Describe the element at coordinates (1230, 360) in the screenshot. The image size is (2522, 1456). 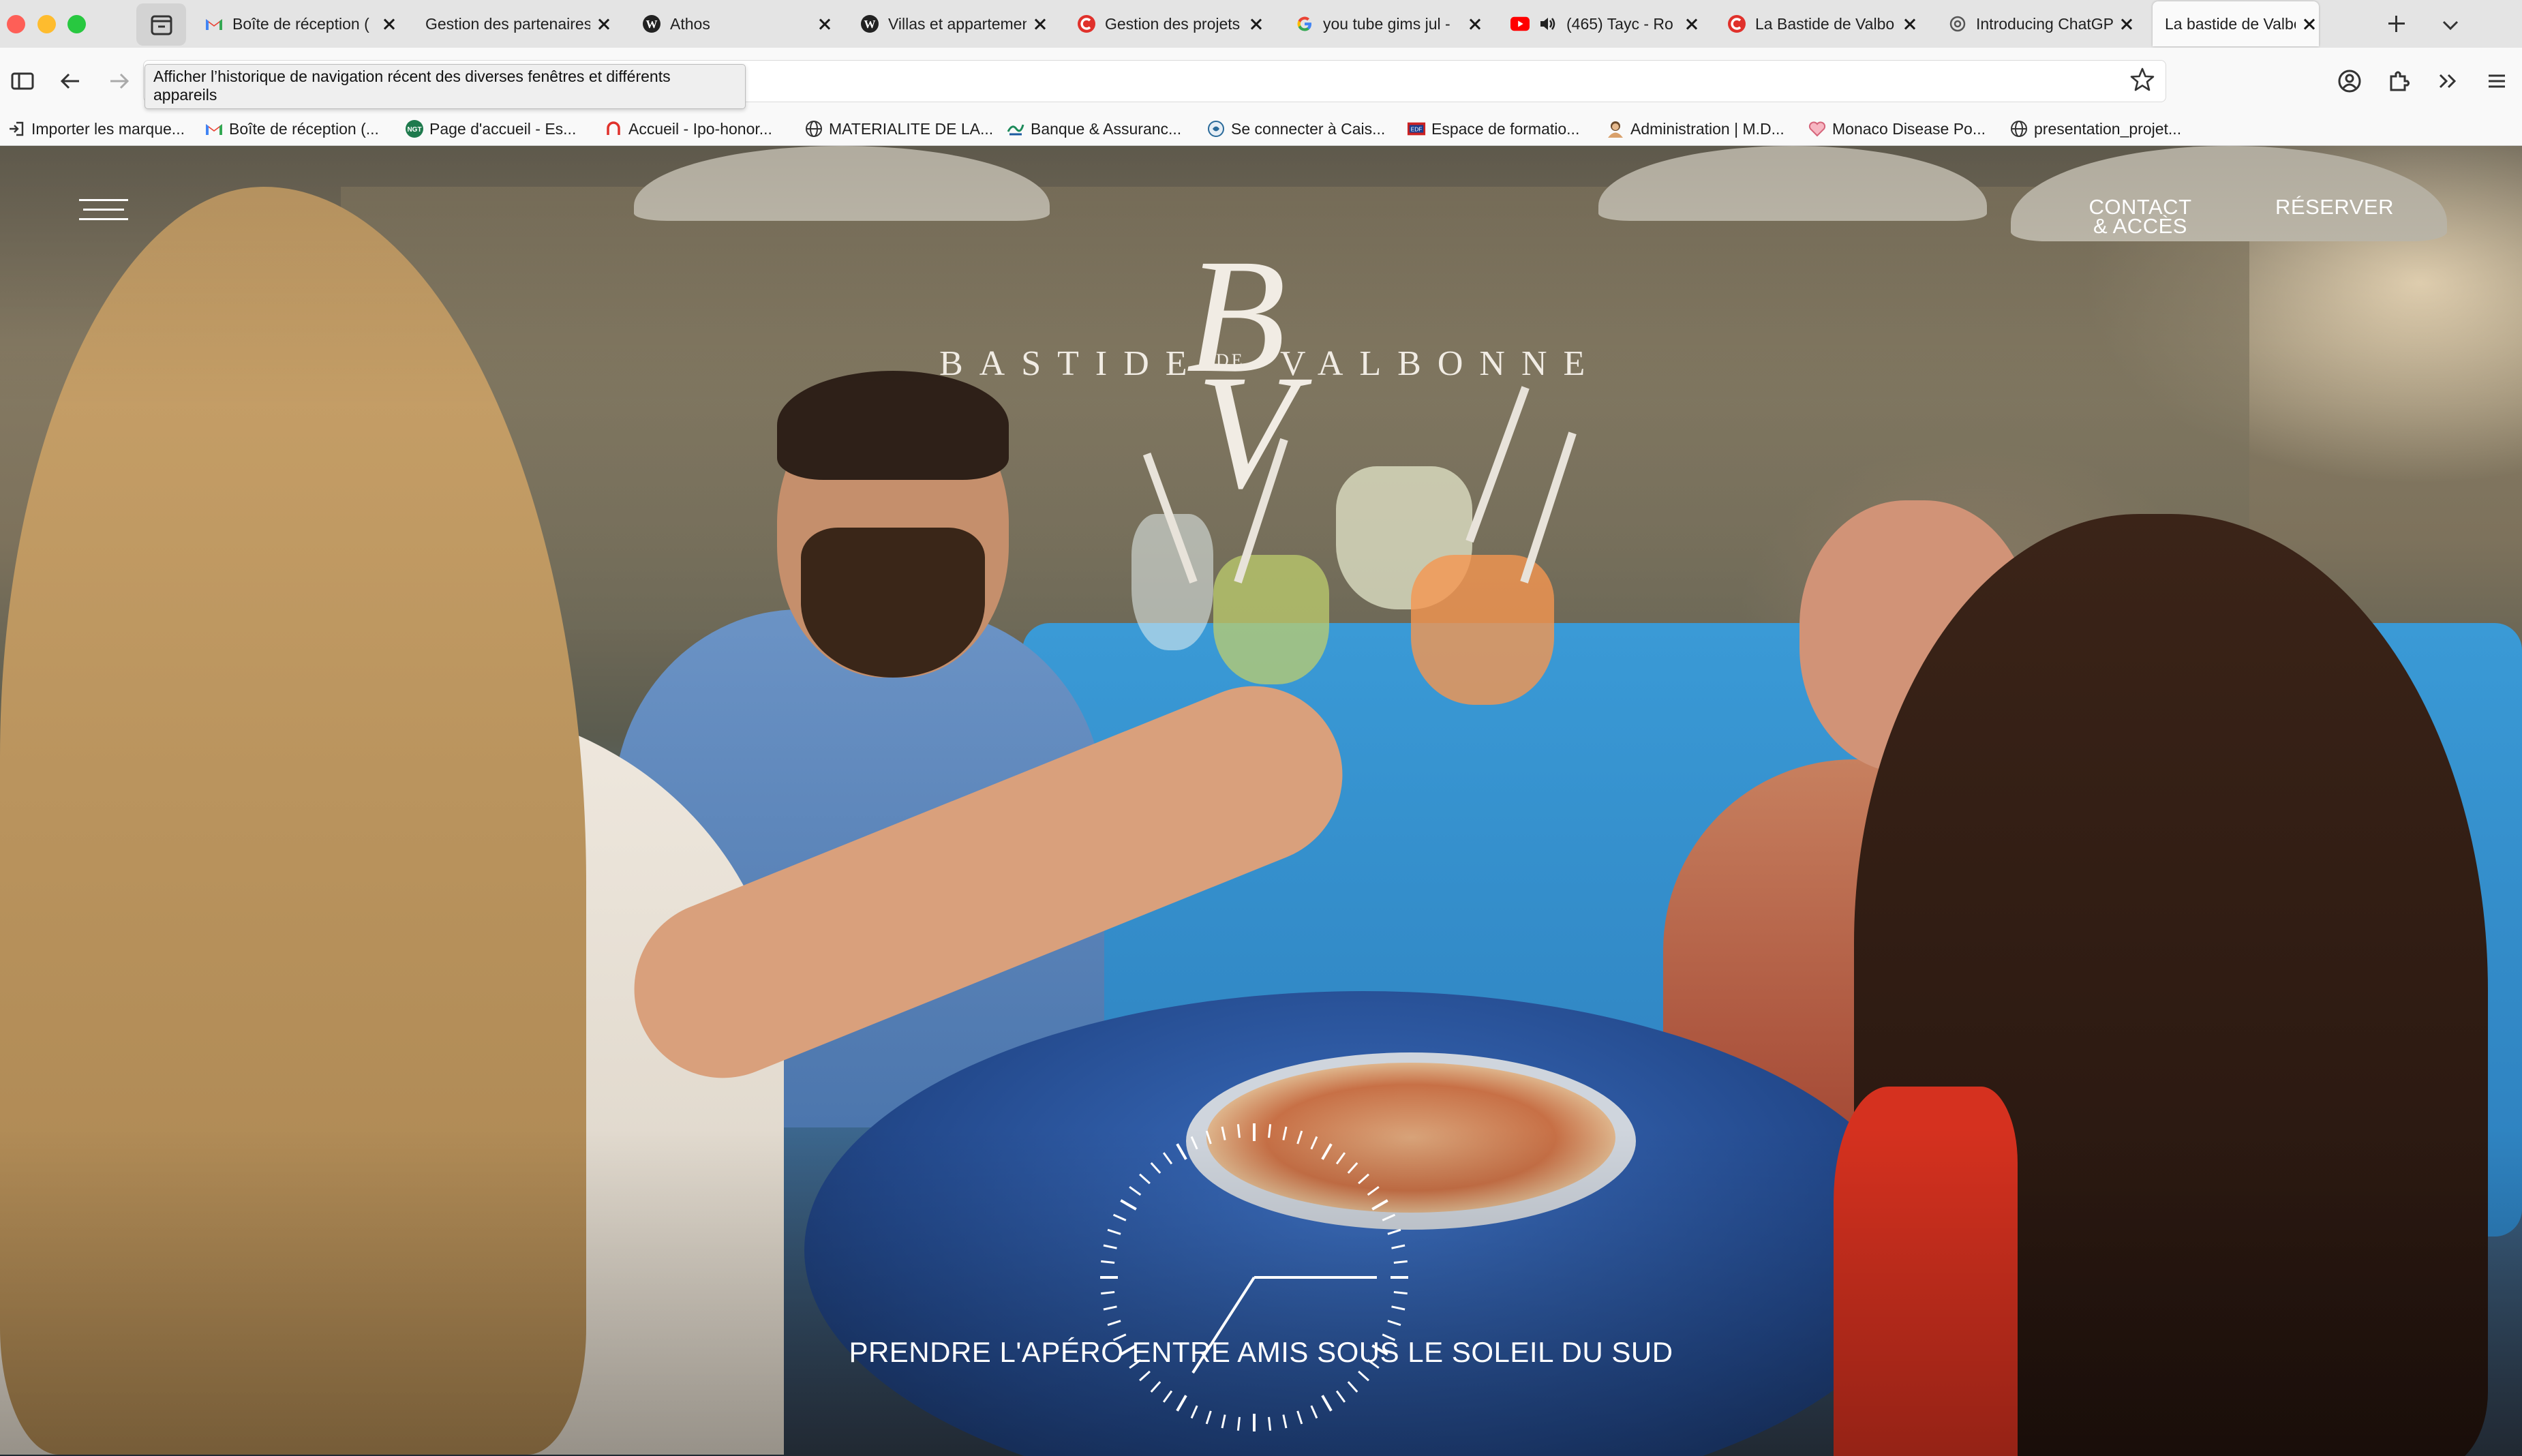
I see `logo-text-de: DE` at that location.